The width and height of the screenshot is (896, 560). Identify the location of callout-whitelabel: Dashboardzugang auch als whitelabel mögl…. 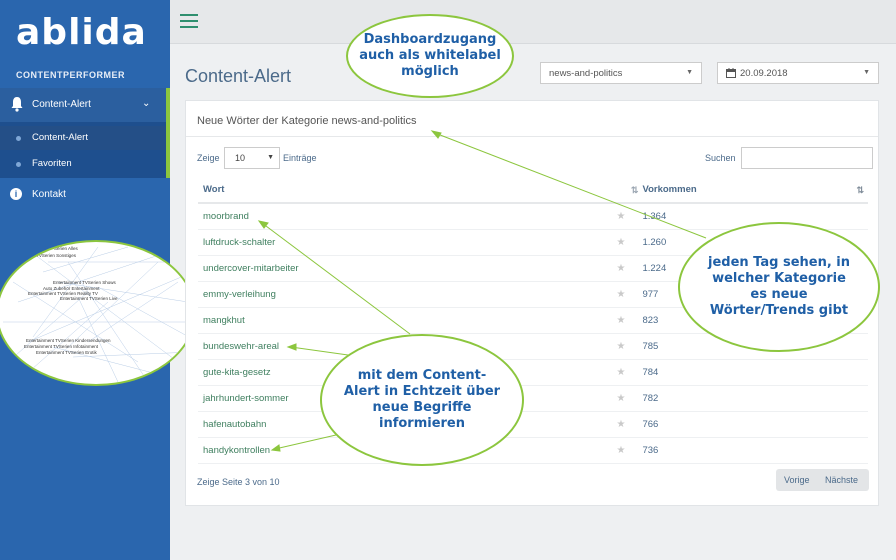
(430, 56).